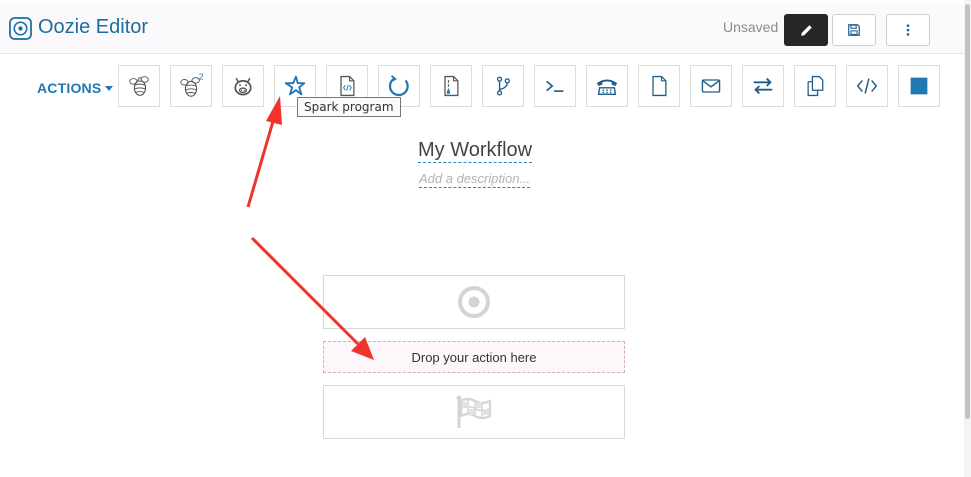 The image size is (971, 477). I want to click on envelope-icon, so click(711, 86).